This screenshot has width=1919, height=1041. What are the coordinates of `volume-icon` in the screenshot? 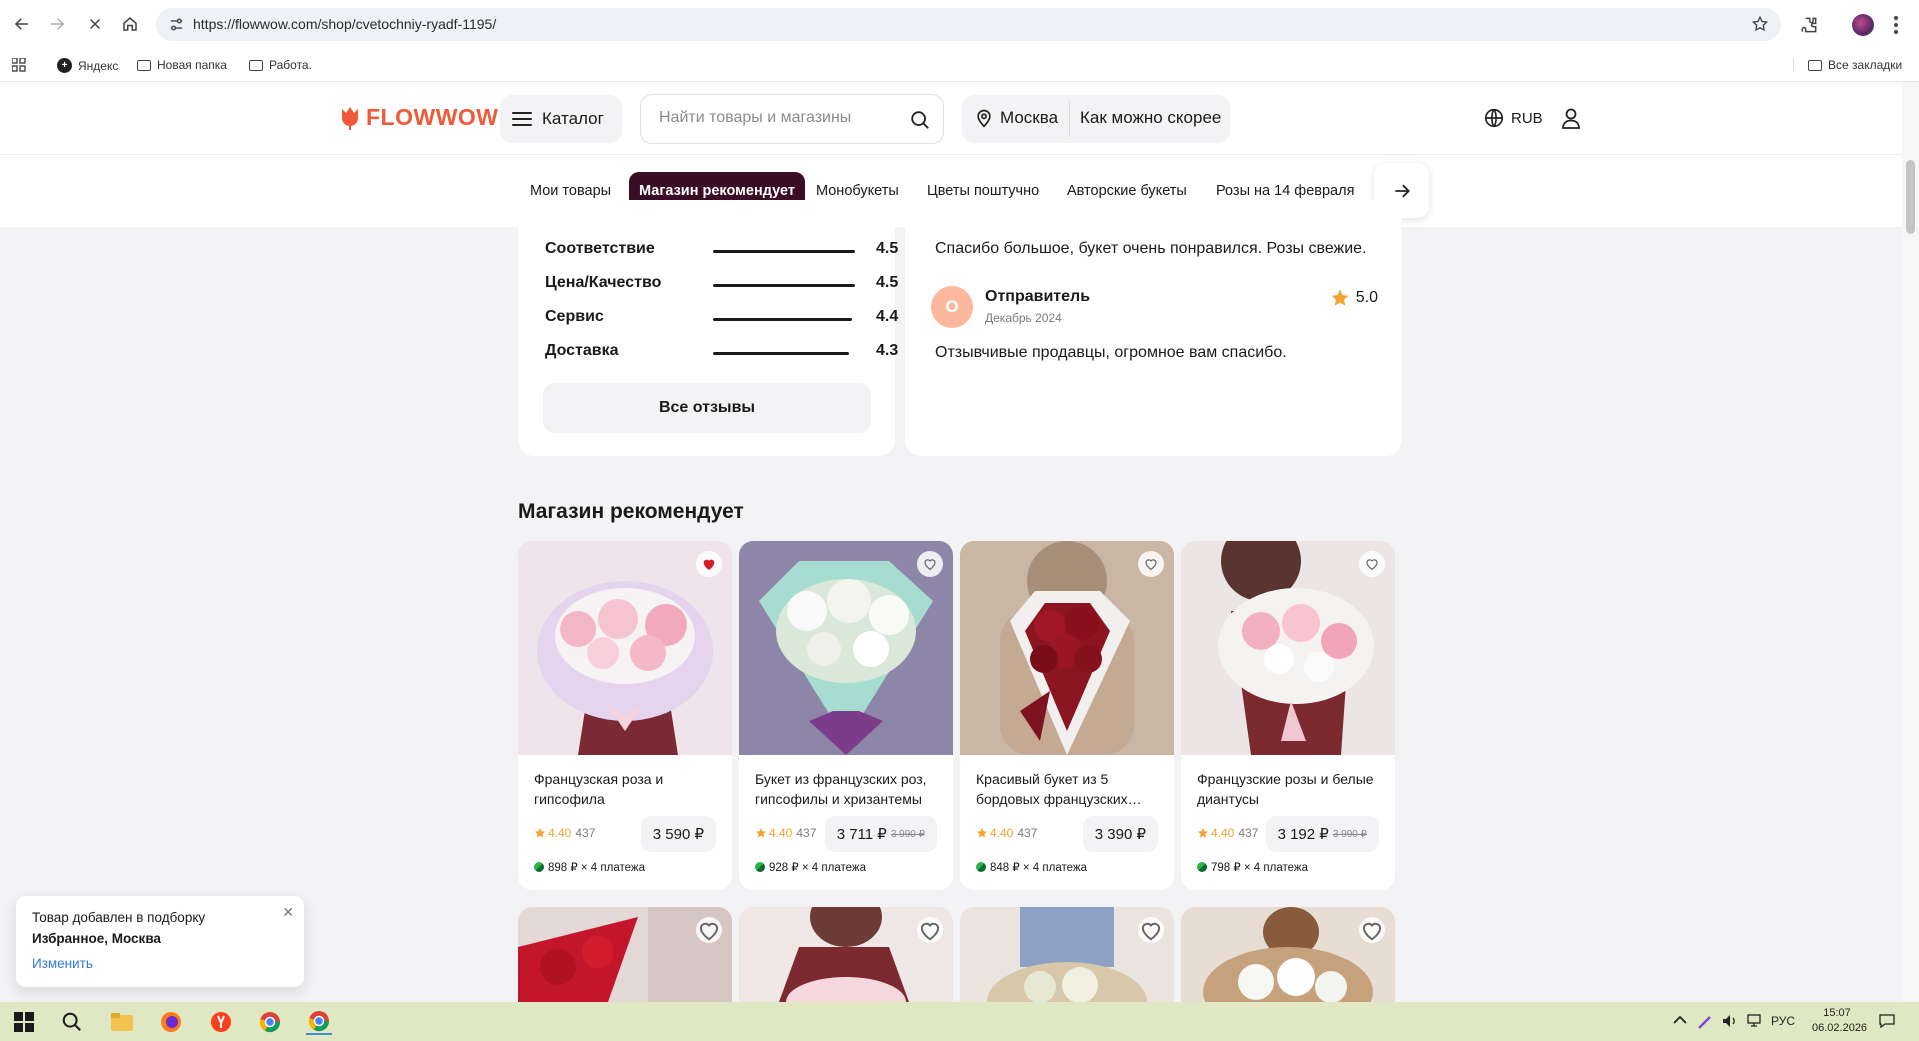 It's located at (1730, 1022).